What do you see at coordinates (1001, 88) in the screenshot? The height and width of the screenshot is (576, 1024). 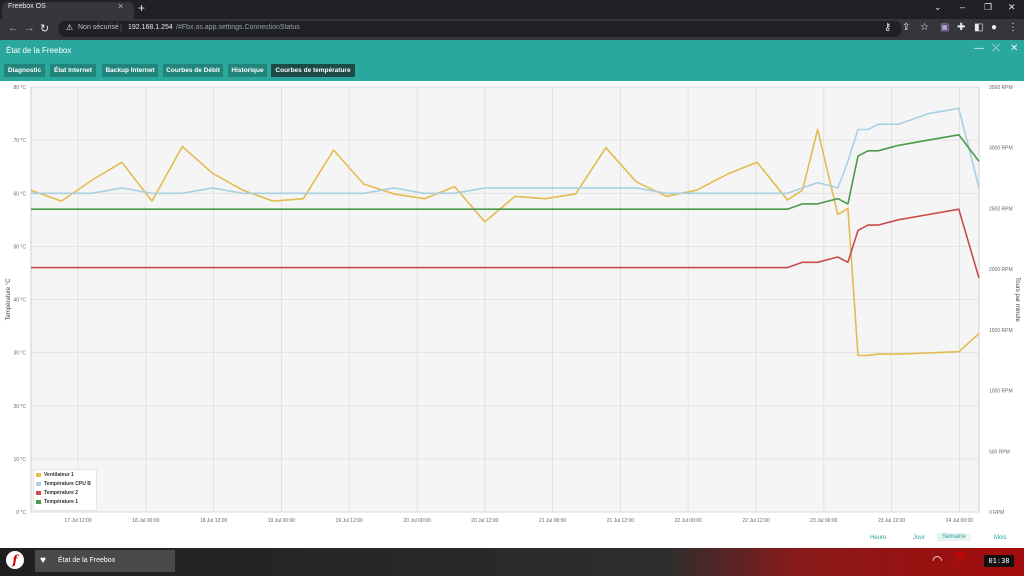 I see `y-right-tick-label: 3500 RPM` at bounding box center [1001, 88].